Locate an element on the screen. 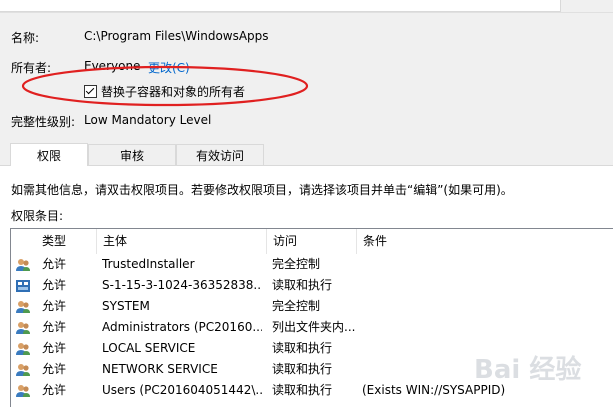  tab-auditing-label: 审核 is located at coordinates (131, 155).